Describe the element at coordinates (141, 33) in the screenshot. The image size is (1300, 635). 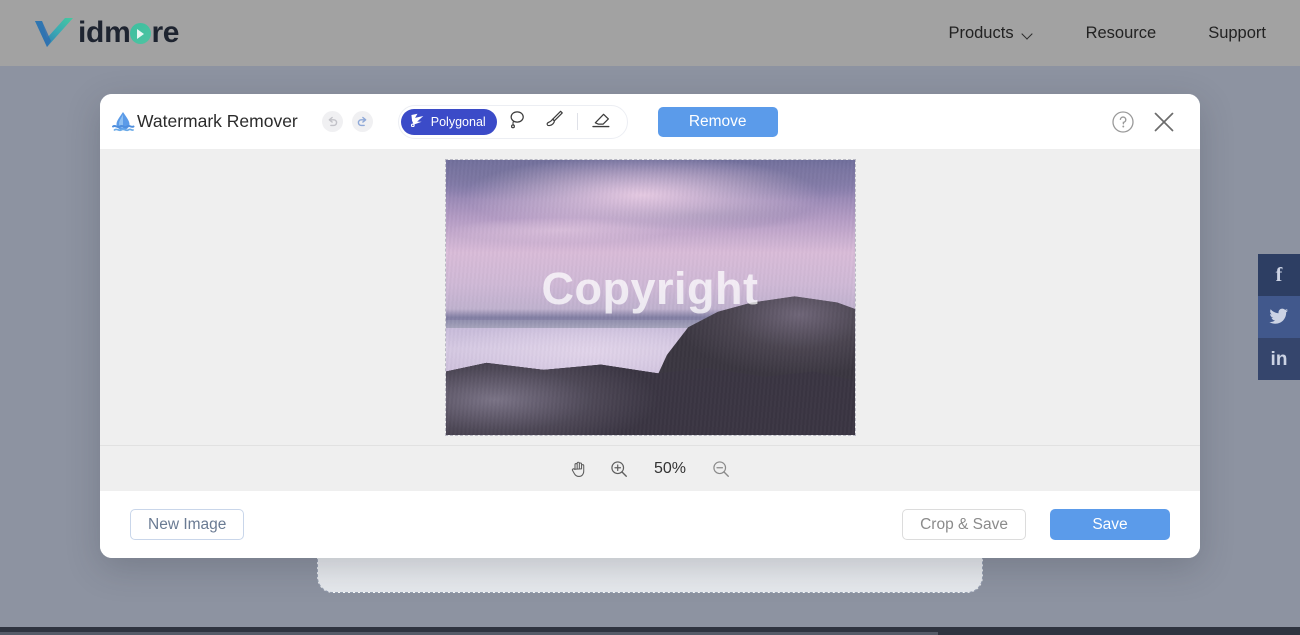
I see `play-circle-icon` at that location.